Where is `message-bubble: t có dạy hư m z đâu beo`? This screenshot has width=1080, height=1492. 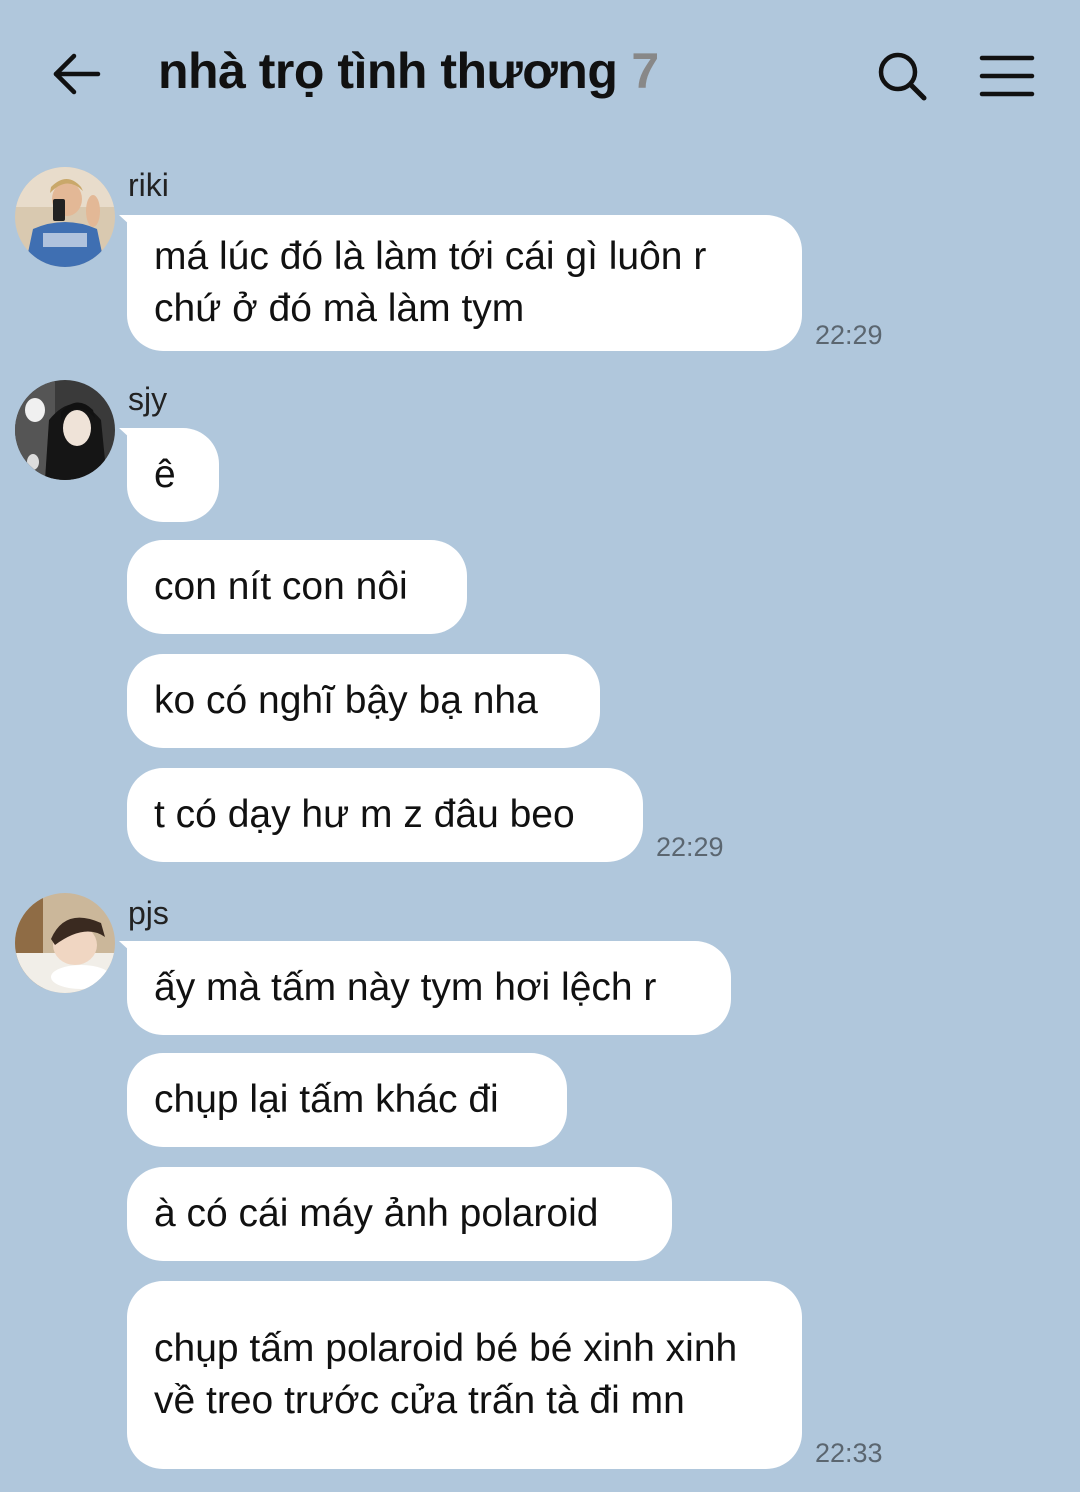 message-bubble: t có dạy hư m z đâu beo is located at coordinates (385, 815).